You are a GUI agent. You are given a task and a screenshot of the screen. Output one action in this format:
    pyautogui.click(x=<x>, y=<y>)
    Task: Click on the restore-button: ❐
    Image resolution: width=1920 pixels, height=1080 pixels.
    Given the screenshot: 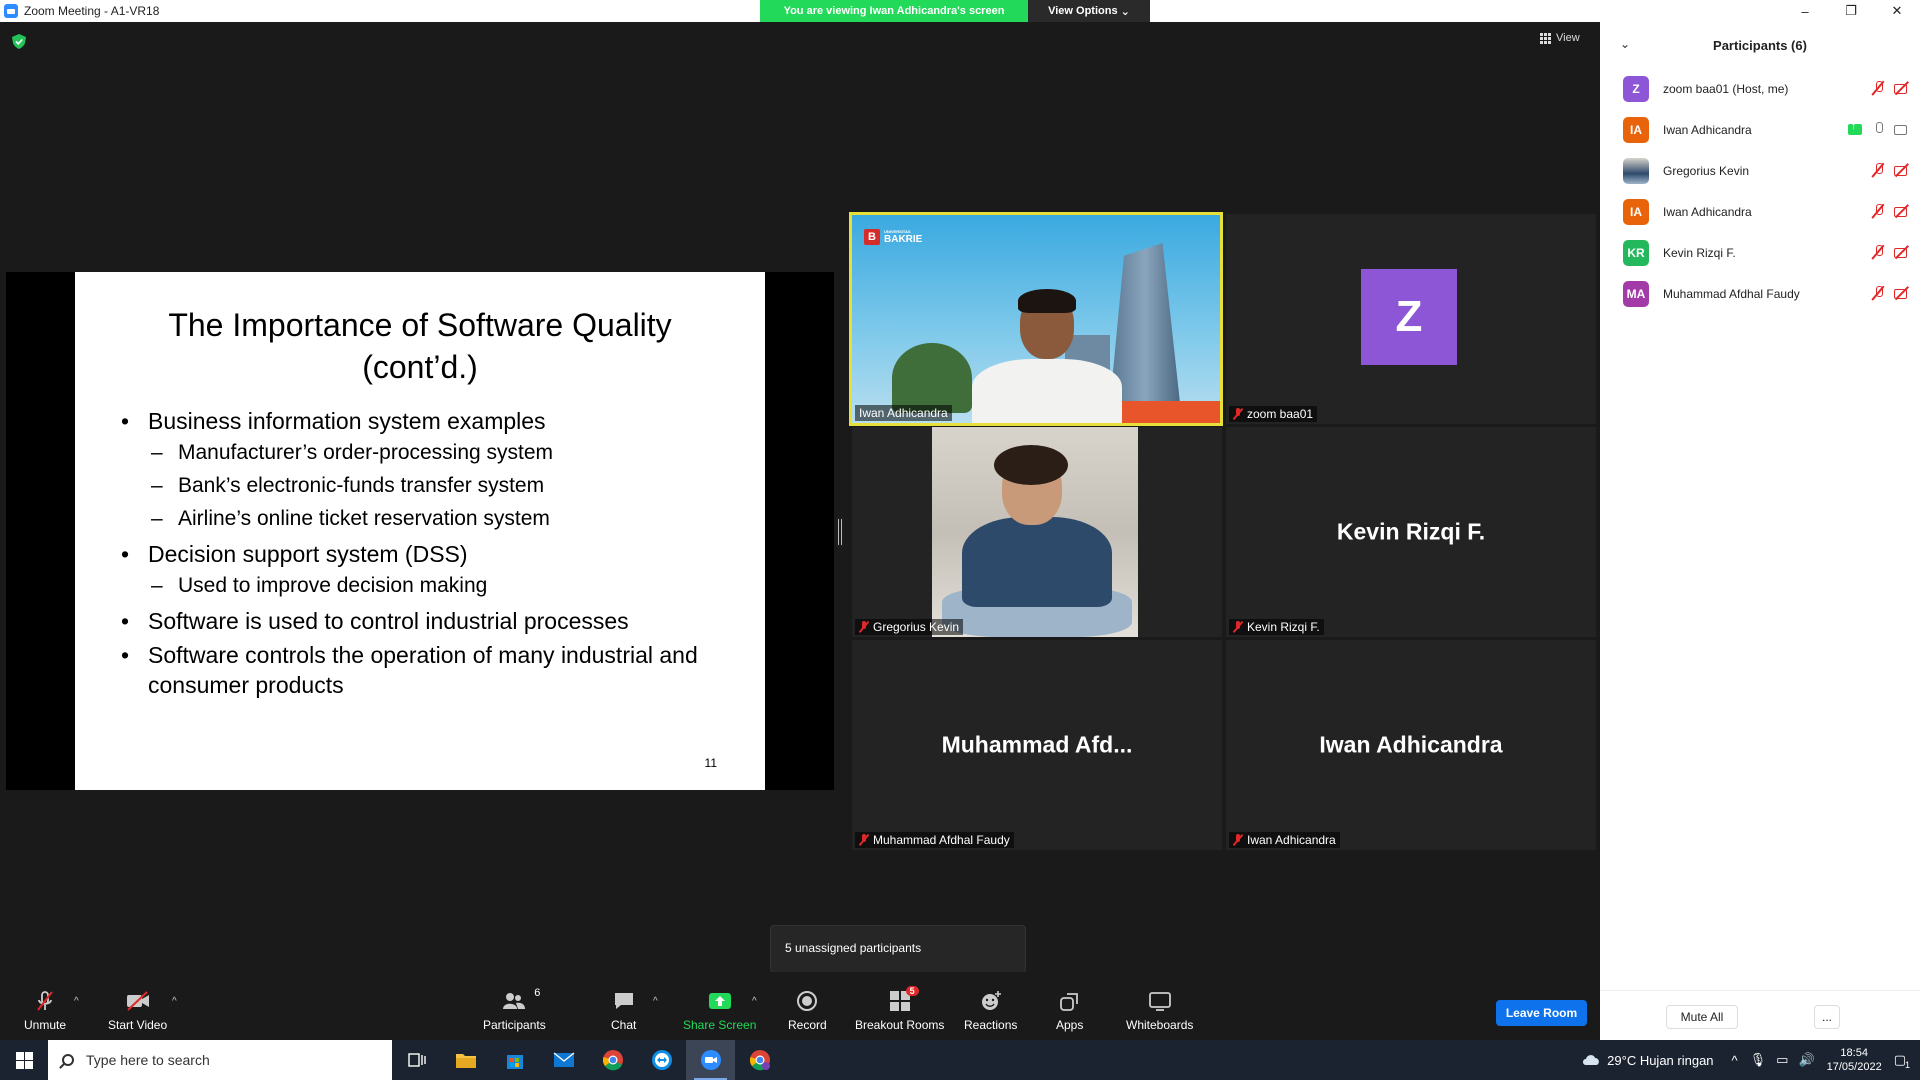 What is the action you would take?
    pyautogui.click(x=1851, y=11)
    